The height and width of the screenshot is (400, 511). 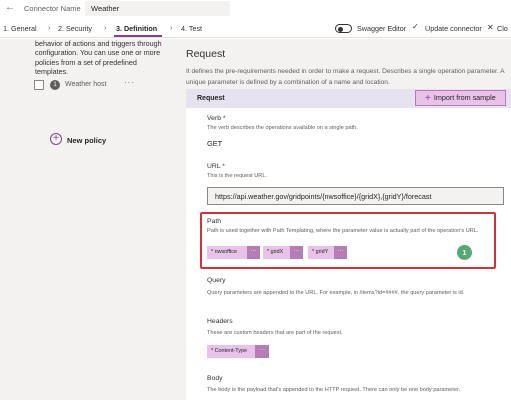 I want to click on policy-checkbox, so click(x=39, y=85).